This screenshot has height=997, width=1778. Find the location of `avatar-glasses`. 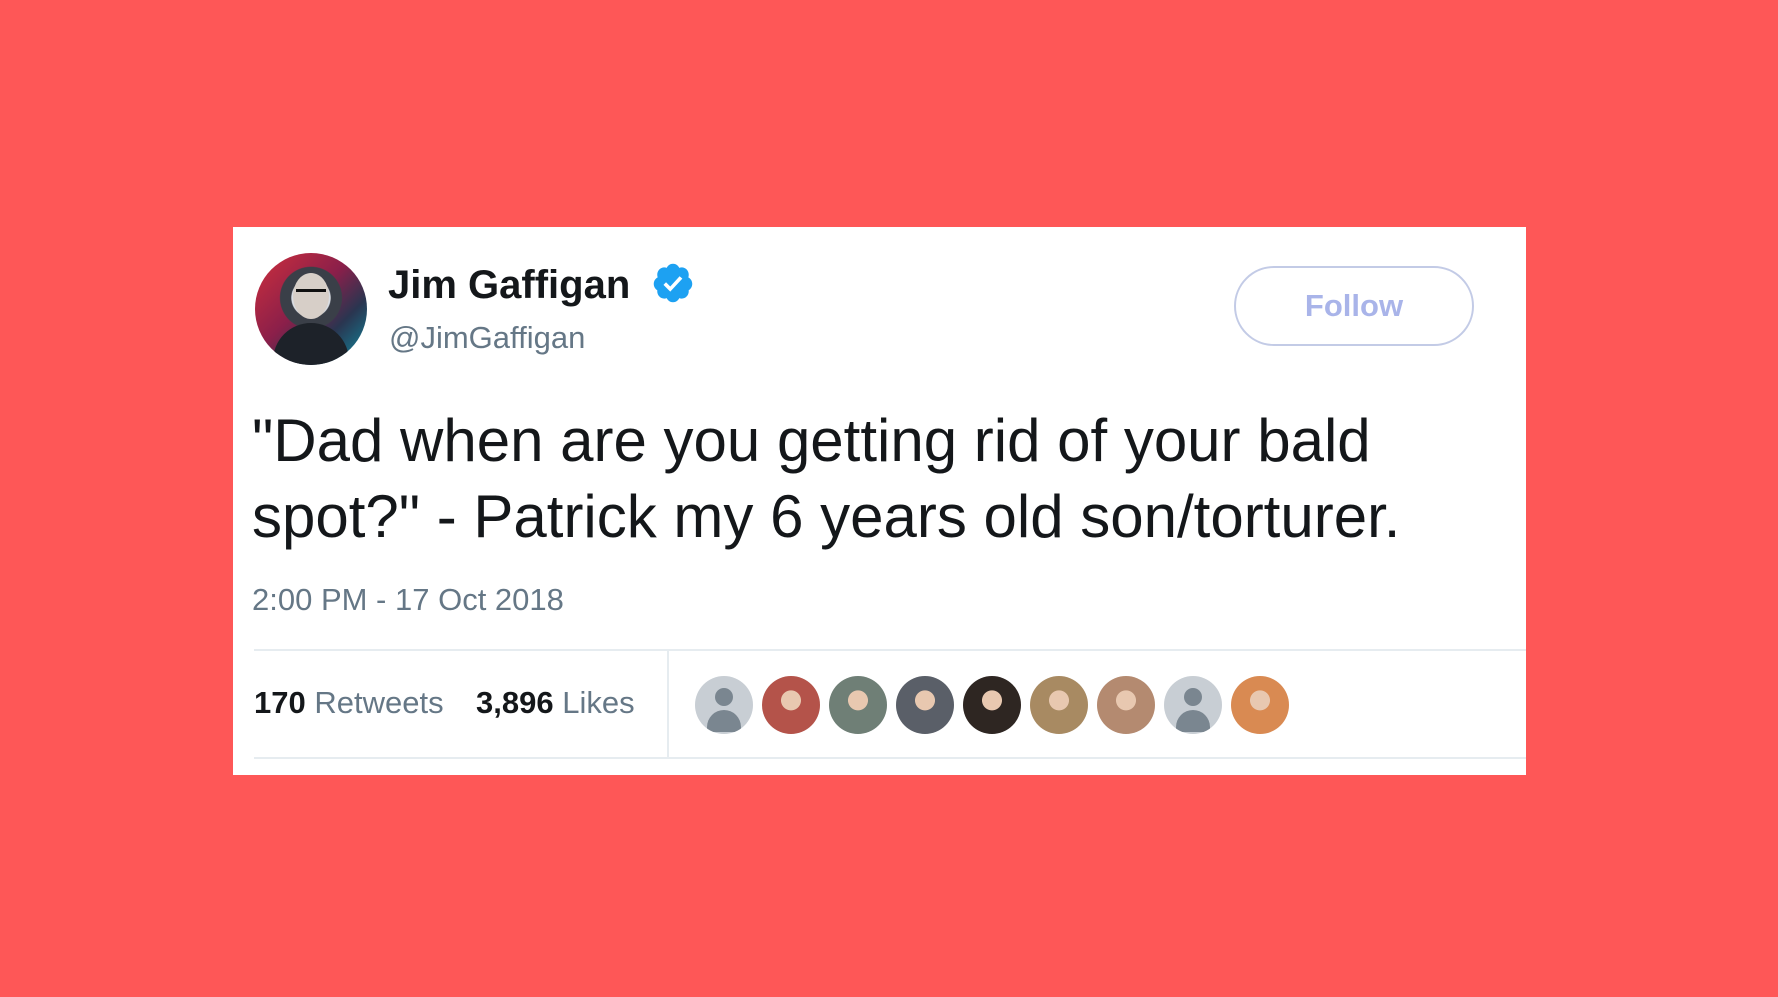

avatar-glasses is located at coordinates (311, 294).